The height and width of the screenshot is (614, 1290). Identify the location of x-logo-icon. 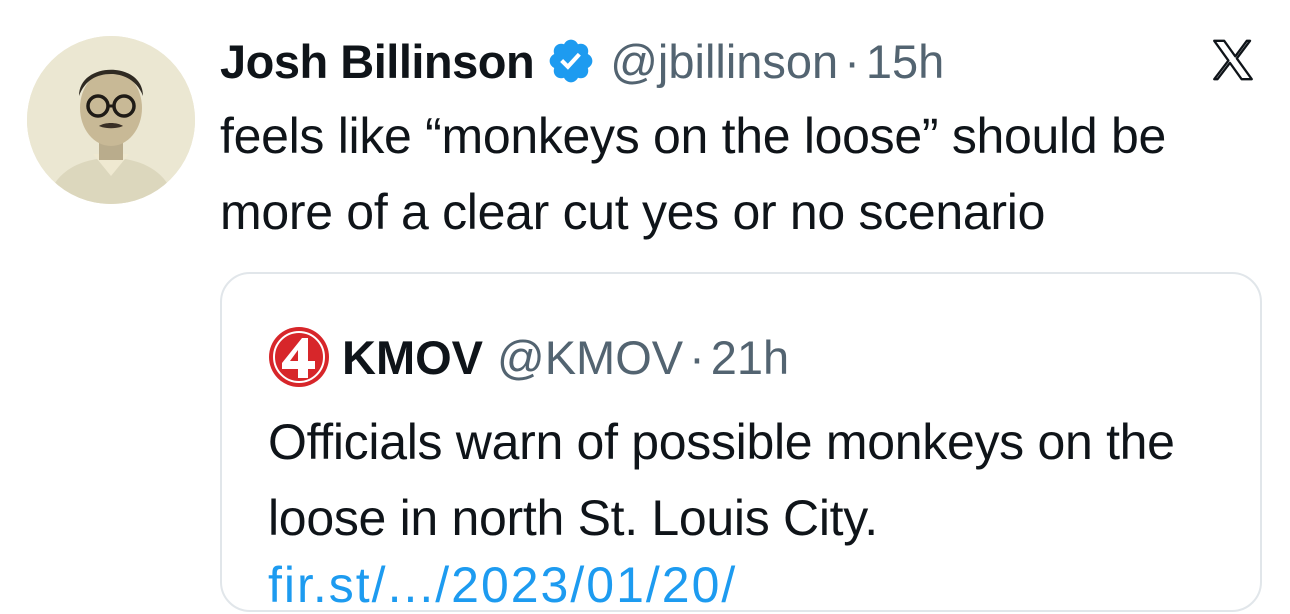
(1233, 60).